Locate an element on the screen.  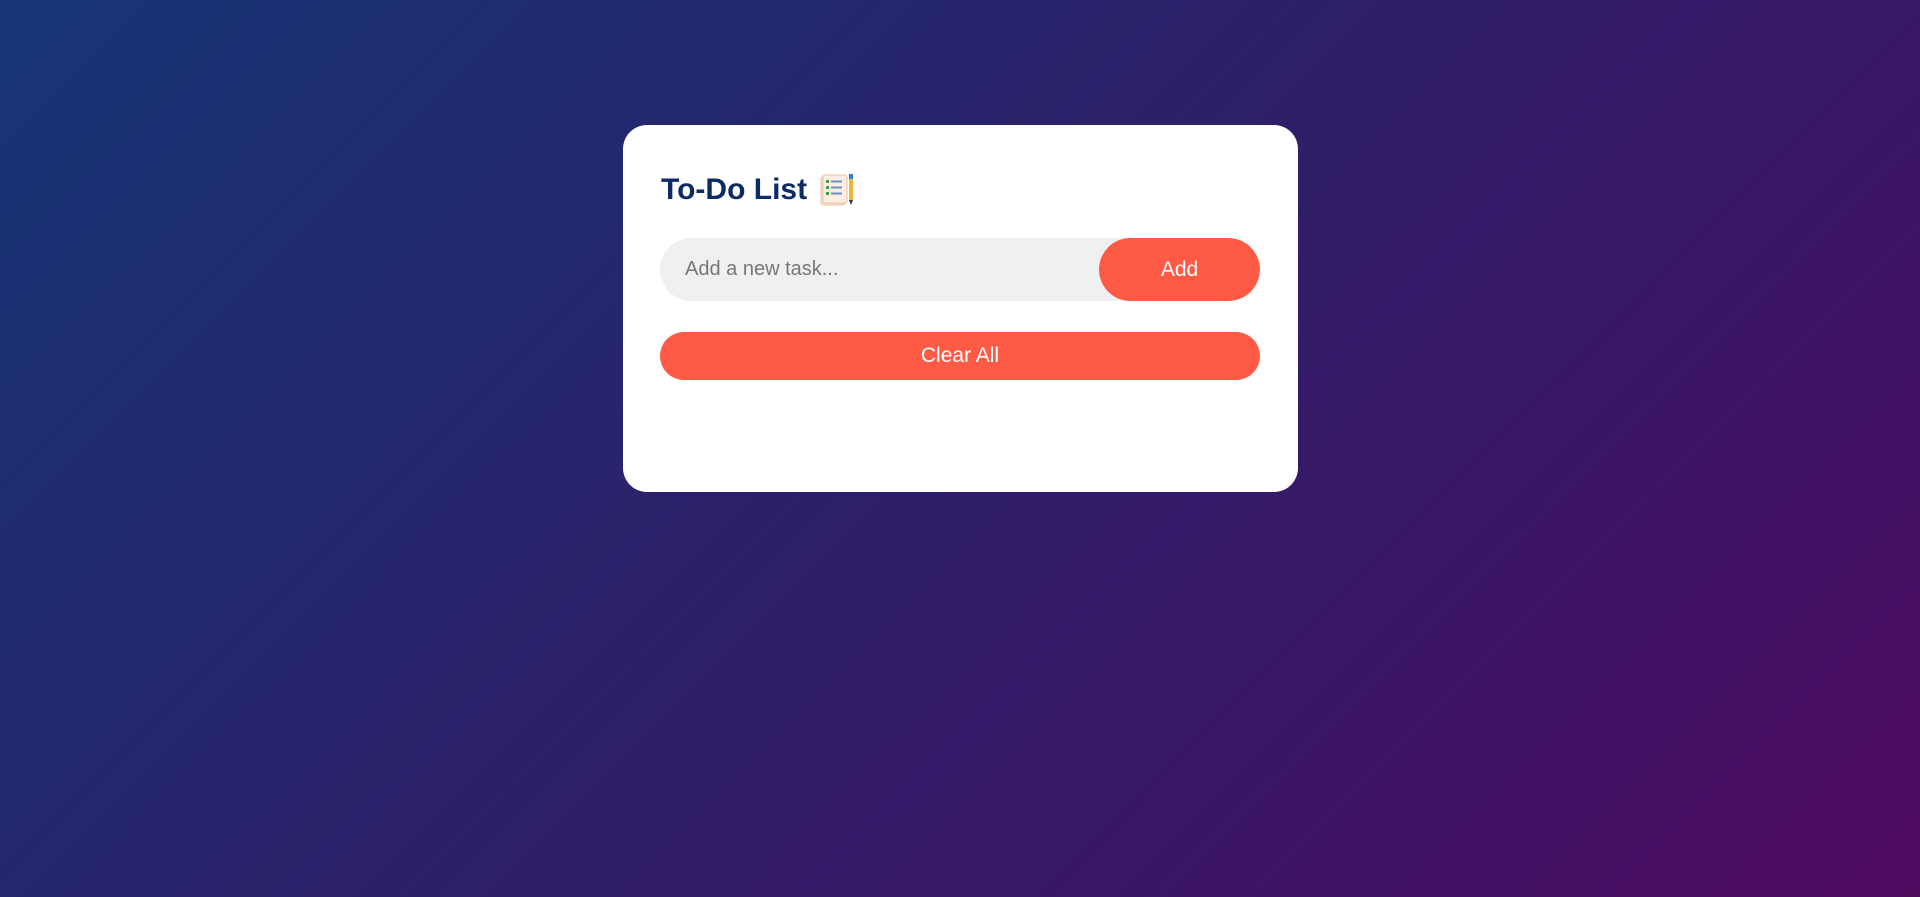
add-task-row: Add is located at coordinates (960, 269).